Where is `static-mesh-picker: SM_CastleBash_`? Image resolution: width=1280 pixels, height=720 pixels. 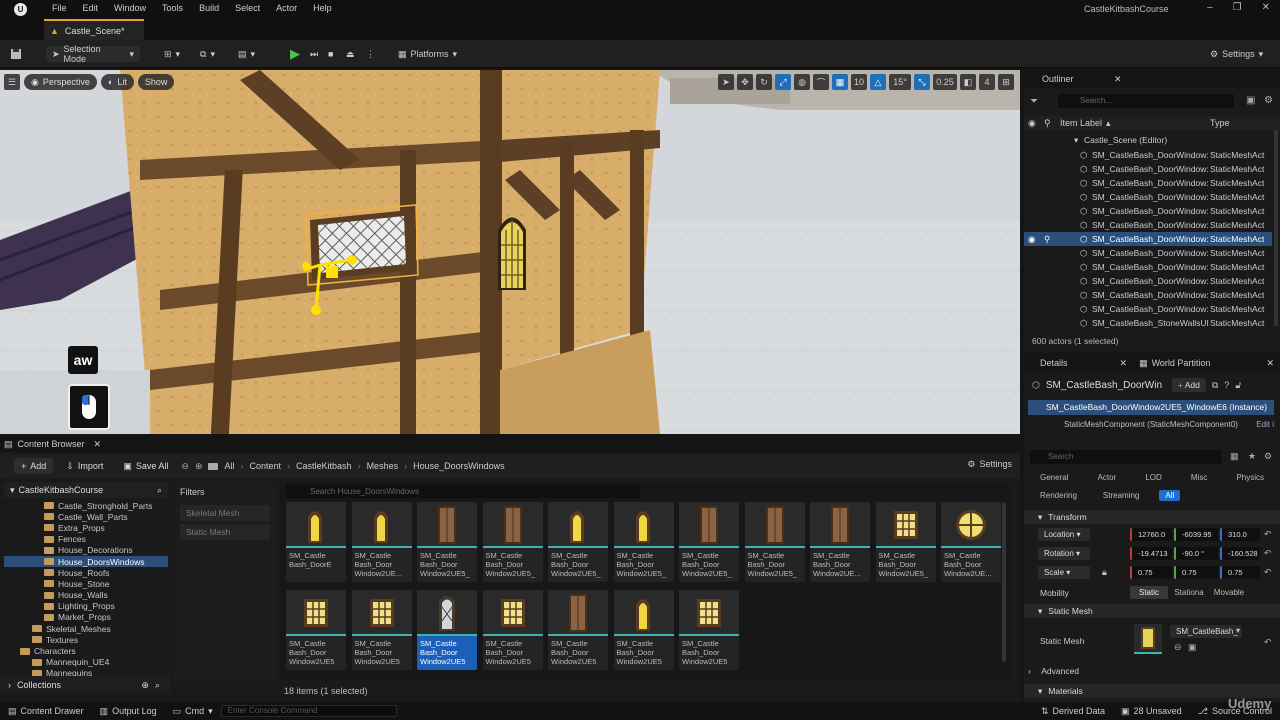 static-mesh-picker: SM_CastleBash_ is located at coordinates (1206, 631).